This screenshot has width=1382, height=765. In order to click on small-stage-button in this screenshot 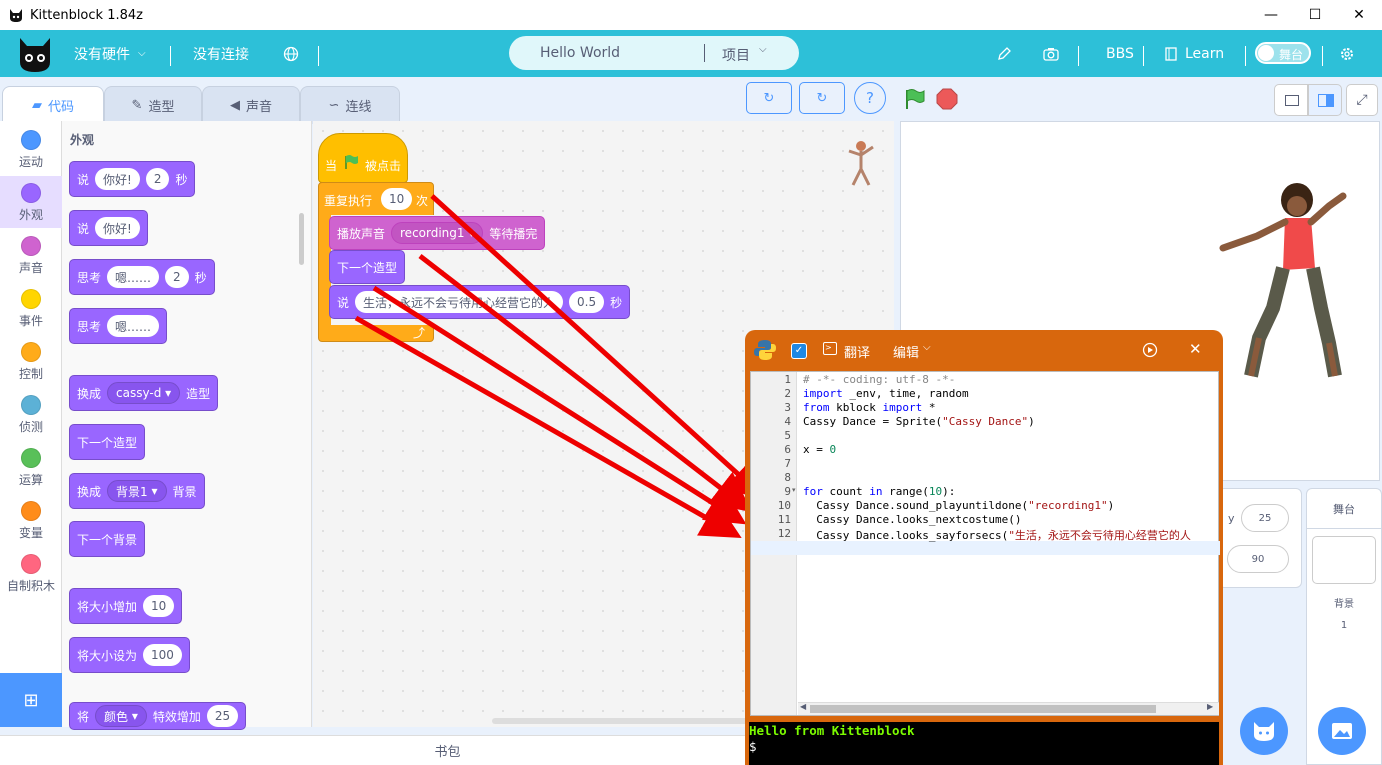, I will do `click(1291, 100)`.